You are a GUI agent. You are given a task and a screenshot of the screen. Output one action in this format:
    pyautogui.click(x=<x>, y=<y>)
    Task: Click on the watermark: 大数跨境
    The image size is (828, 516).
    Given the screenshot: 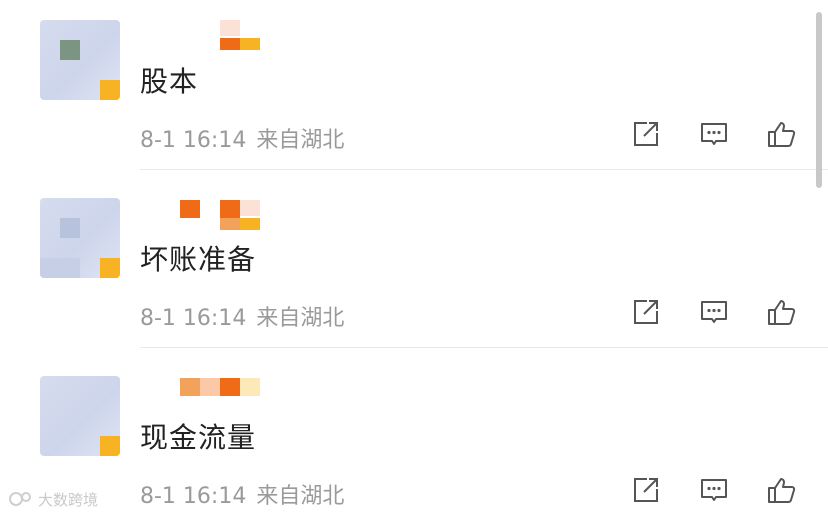 What is the action you would take?
    pyautogui.click(x=53, y=499)
    